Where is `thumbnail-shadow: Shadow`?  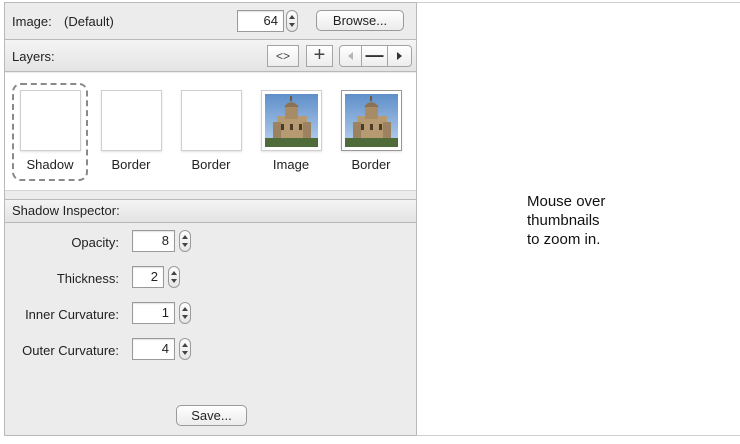
thumbnail-shadow: Shadow is located at coordinates (50, 132).